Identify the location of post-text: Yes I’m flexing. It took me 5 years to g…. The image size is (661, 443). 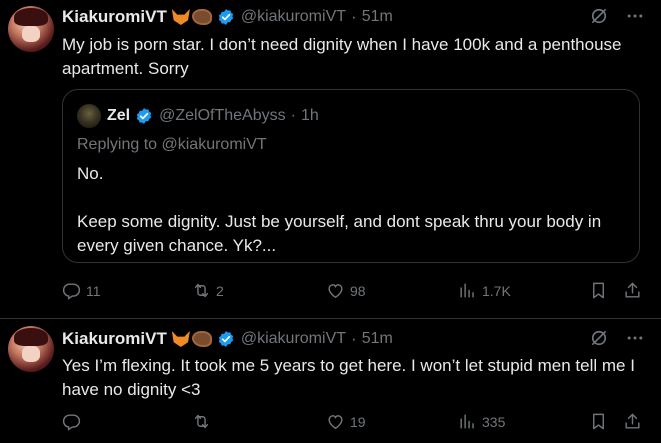
(351, 377).